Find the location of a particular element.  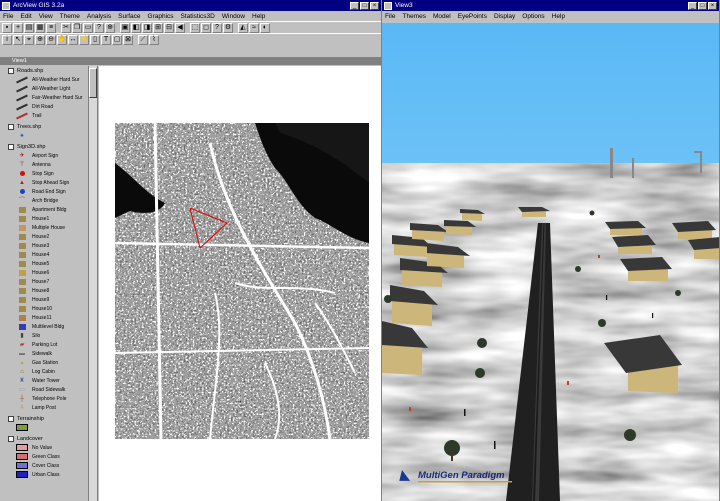

water-tower-icon: ♜ is located at coordinates (22, 380).